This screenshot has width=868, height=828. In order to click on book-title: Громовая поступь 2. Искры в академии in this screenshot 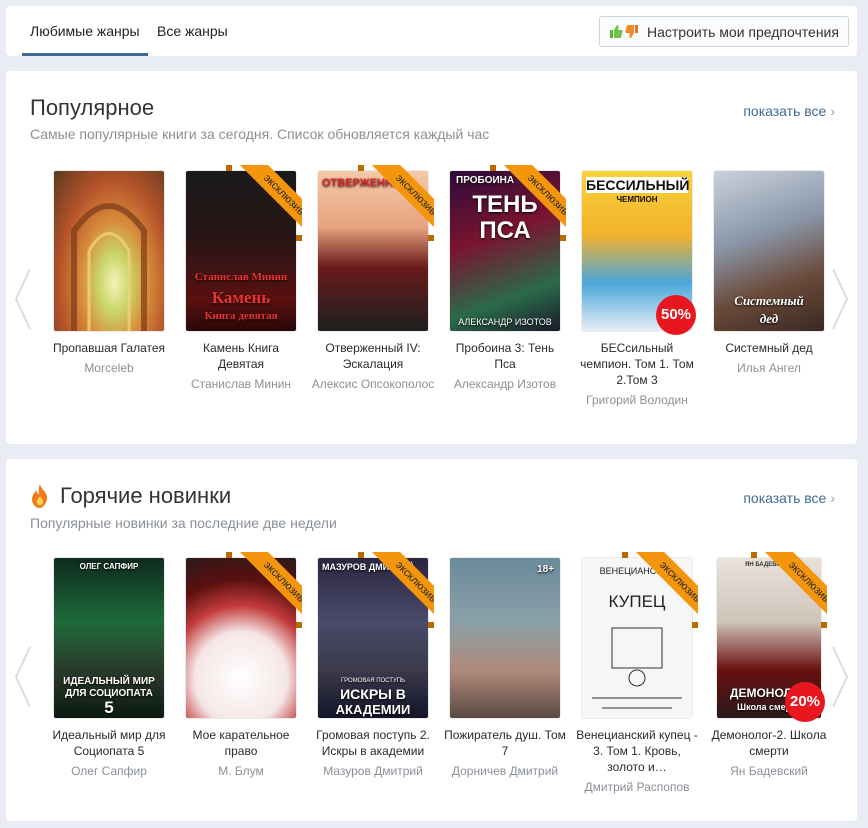, I will do `click(373, 743)`.